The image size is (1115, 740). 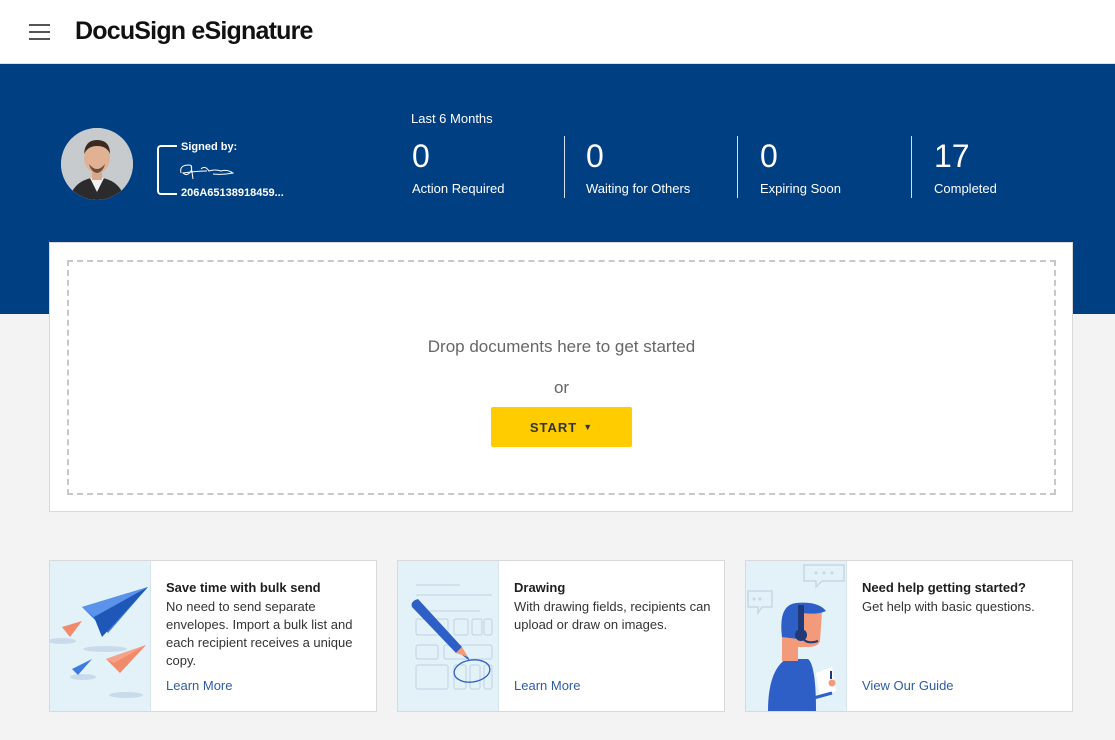 What do you see at coordinates (243, 587) in the screenshot?
I see `card-title: Save time with bulk send` at bounding box center [243, 587].